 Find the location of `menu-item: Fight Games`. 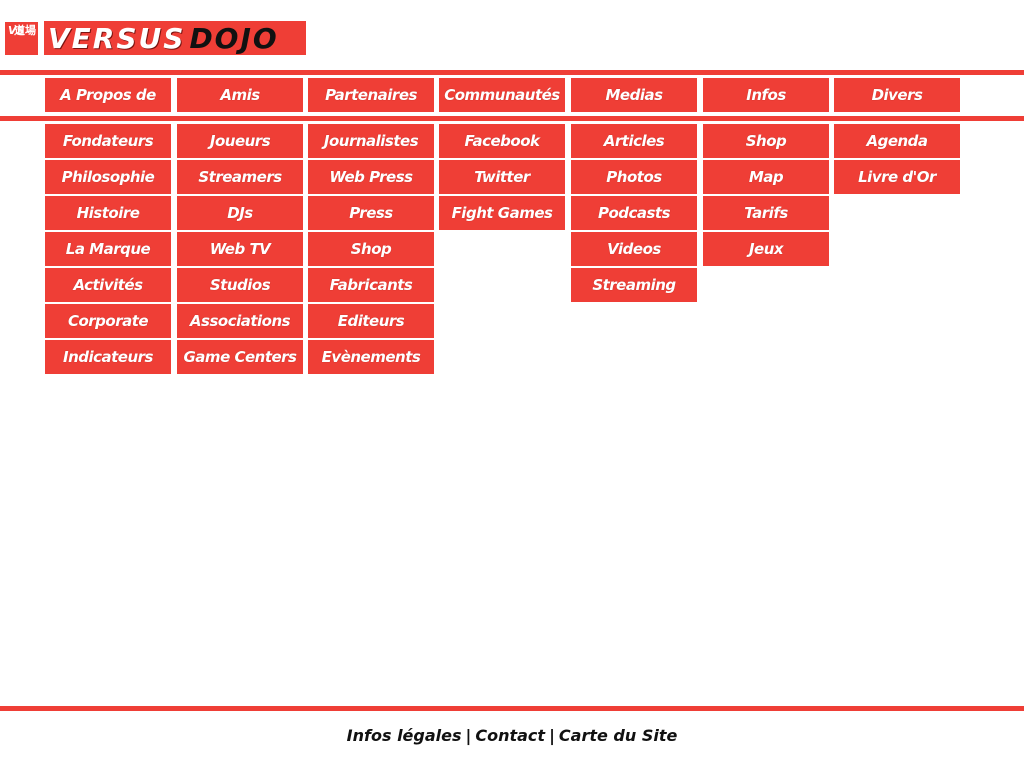

menu-item: Fight Games is located at coordinates (502, 213).